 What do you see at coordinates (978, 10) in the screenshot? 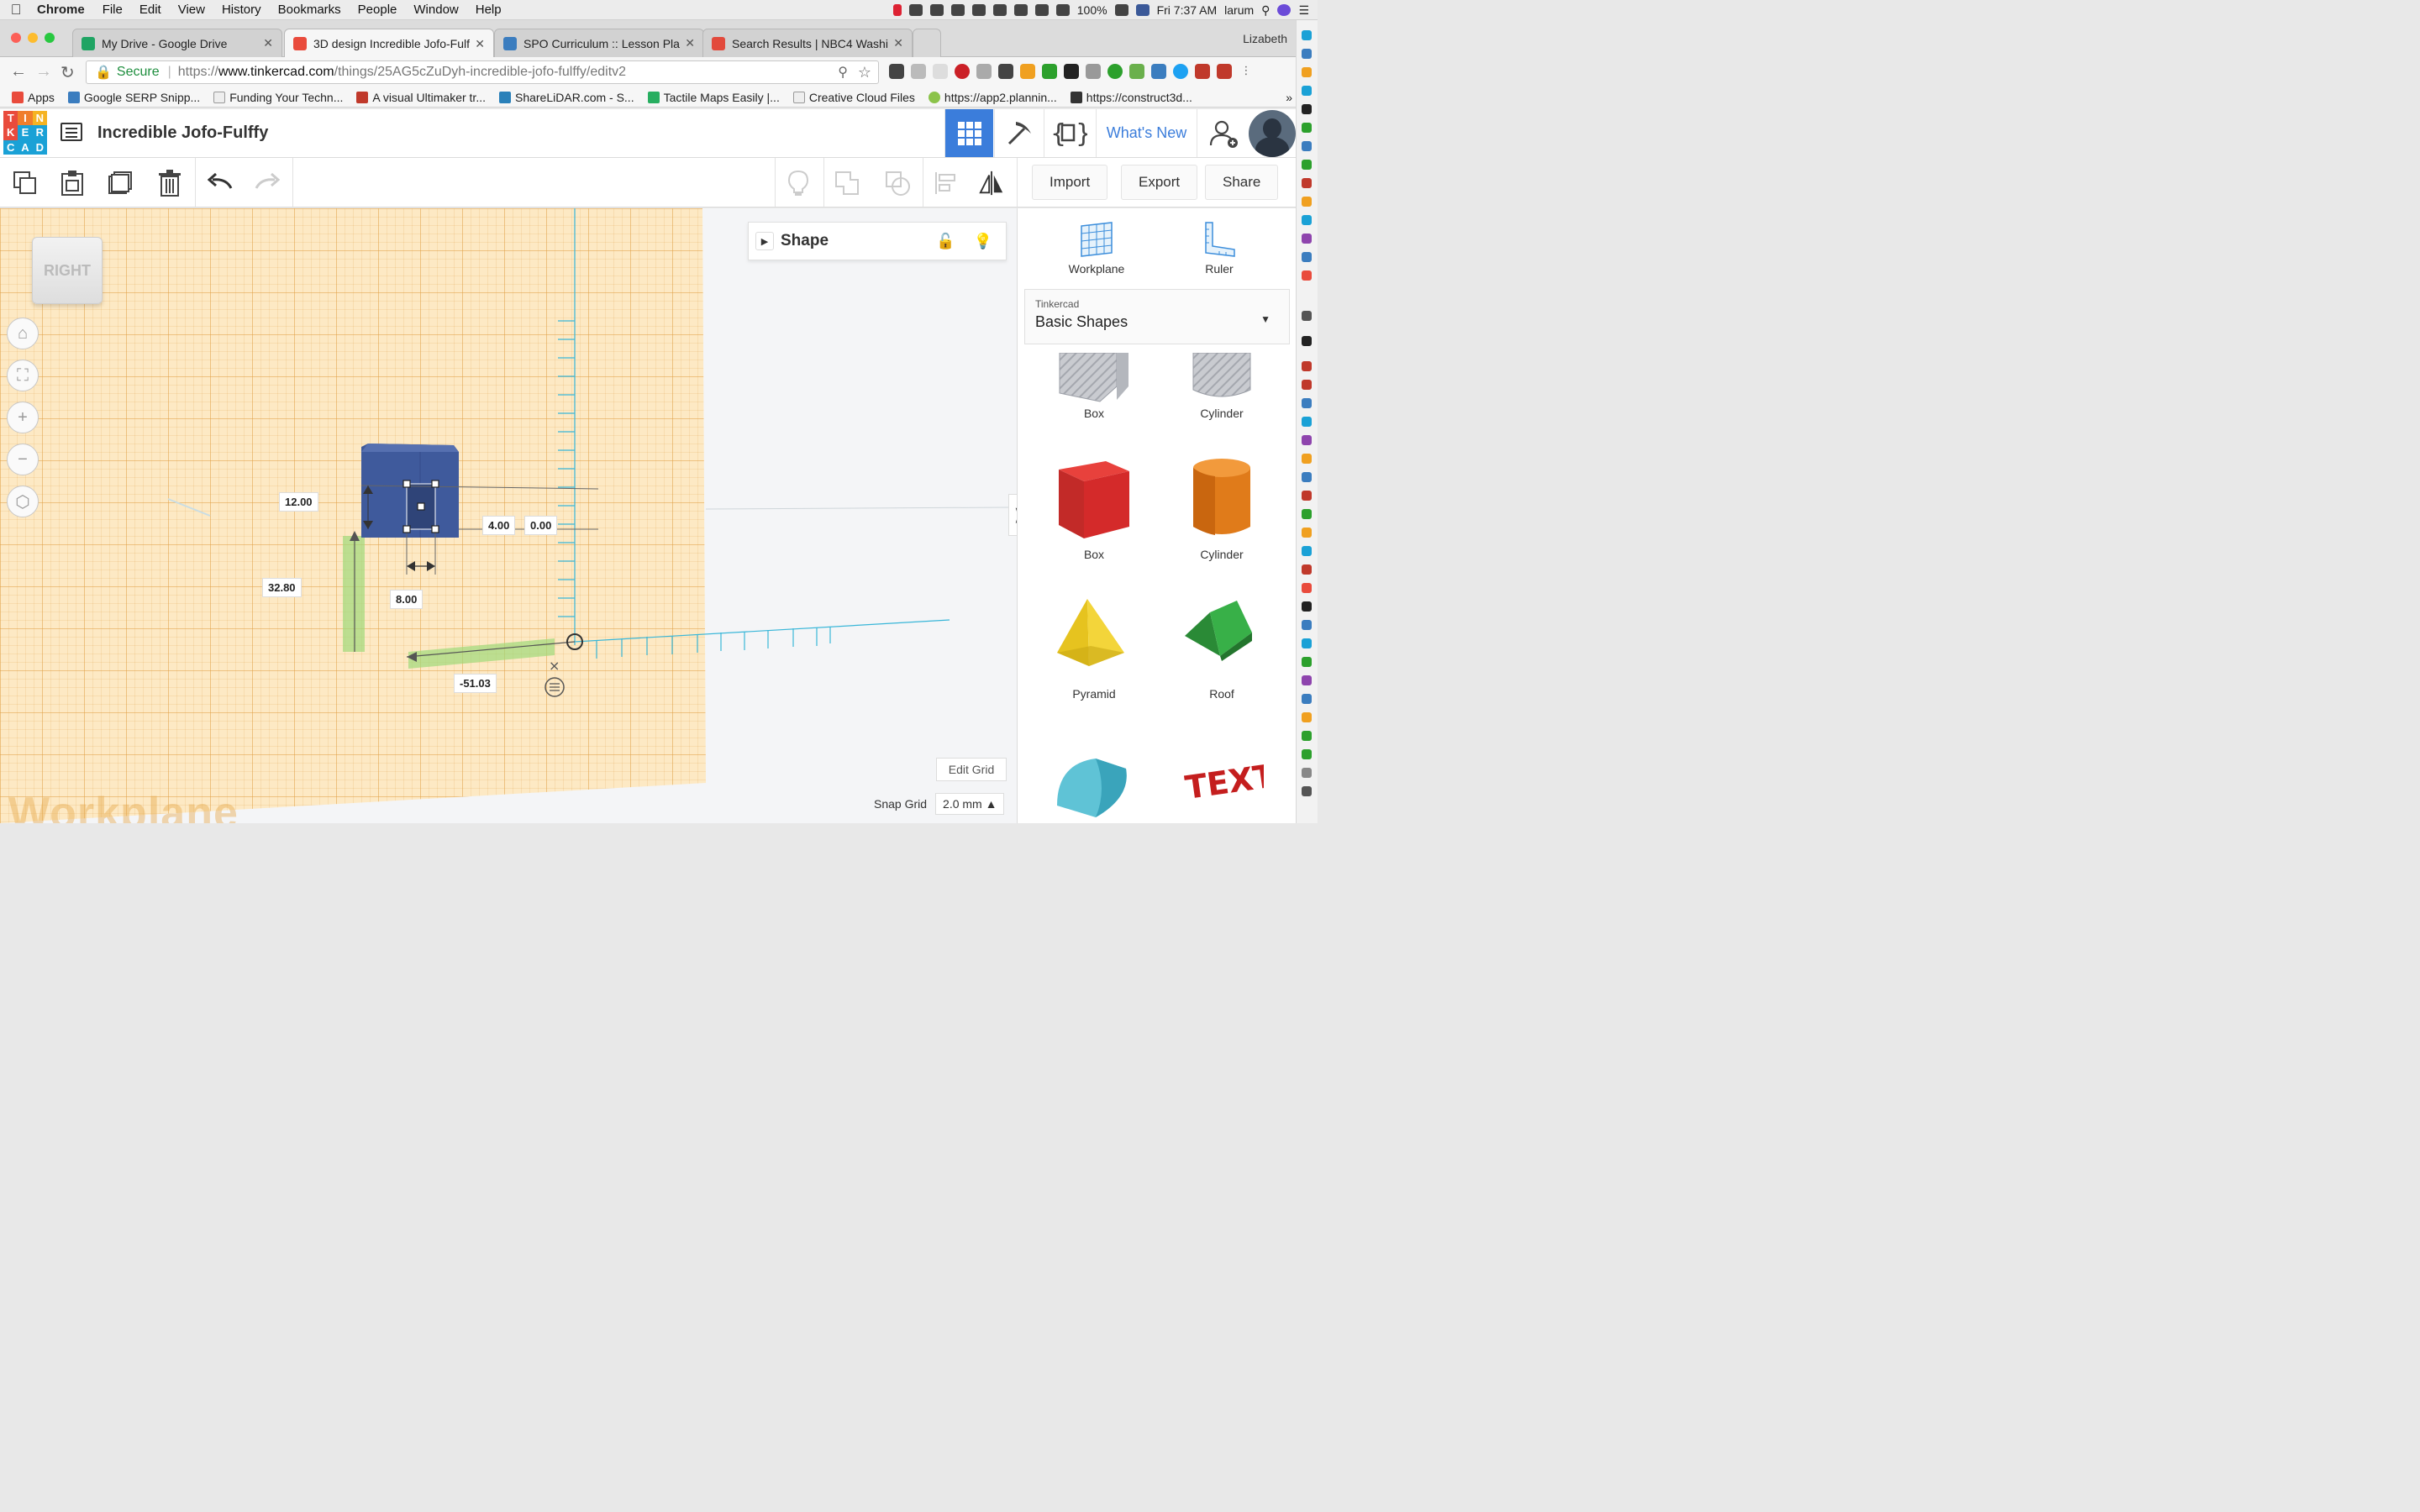
I see `lock-menu-icon` at bounding box center [978, 10].